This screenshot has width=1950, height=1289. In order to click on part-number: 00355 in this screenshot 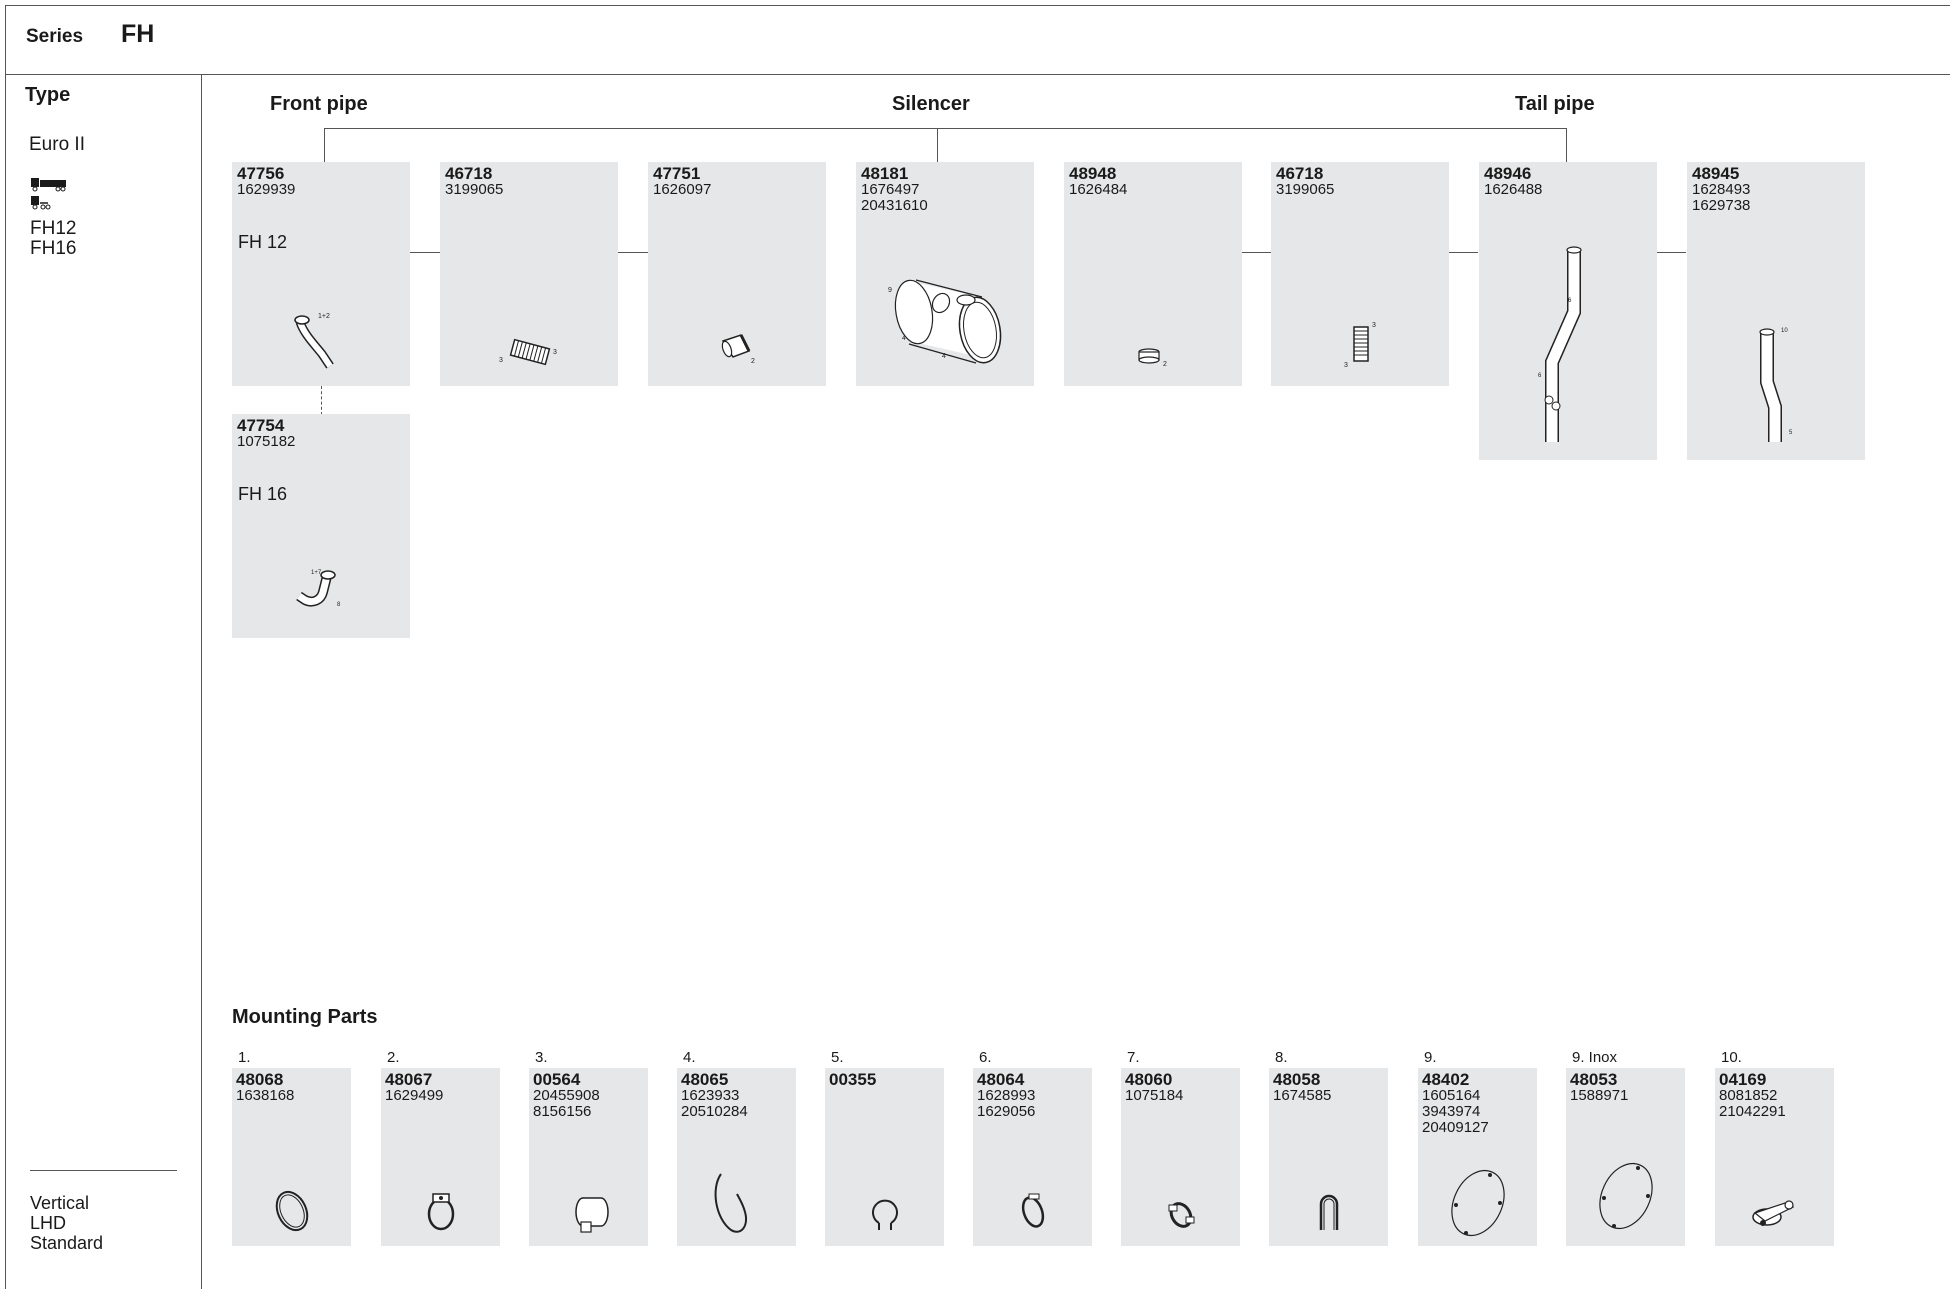, I will do `click(853, 1079)`.